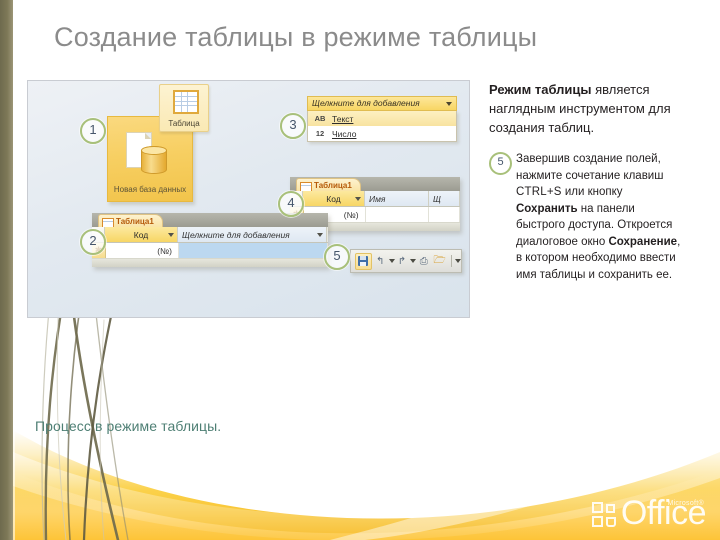  I want to click on datasheet-tab-4: Таблица1, so click(328, 185).